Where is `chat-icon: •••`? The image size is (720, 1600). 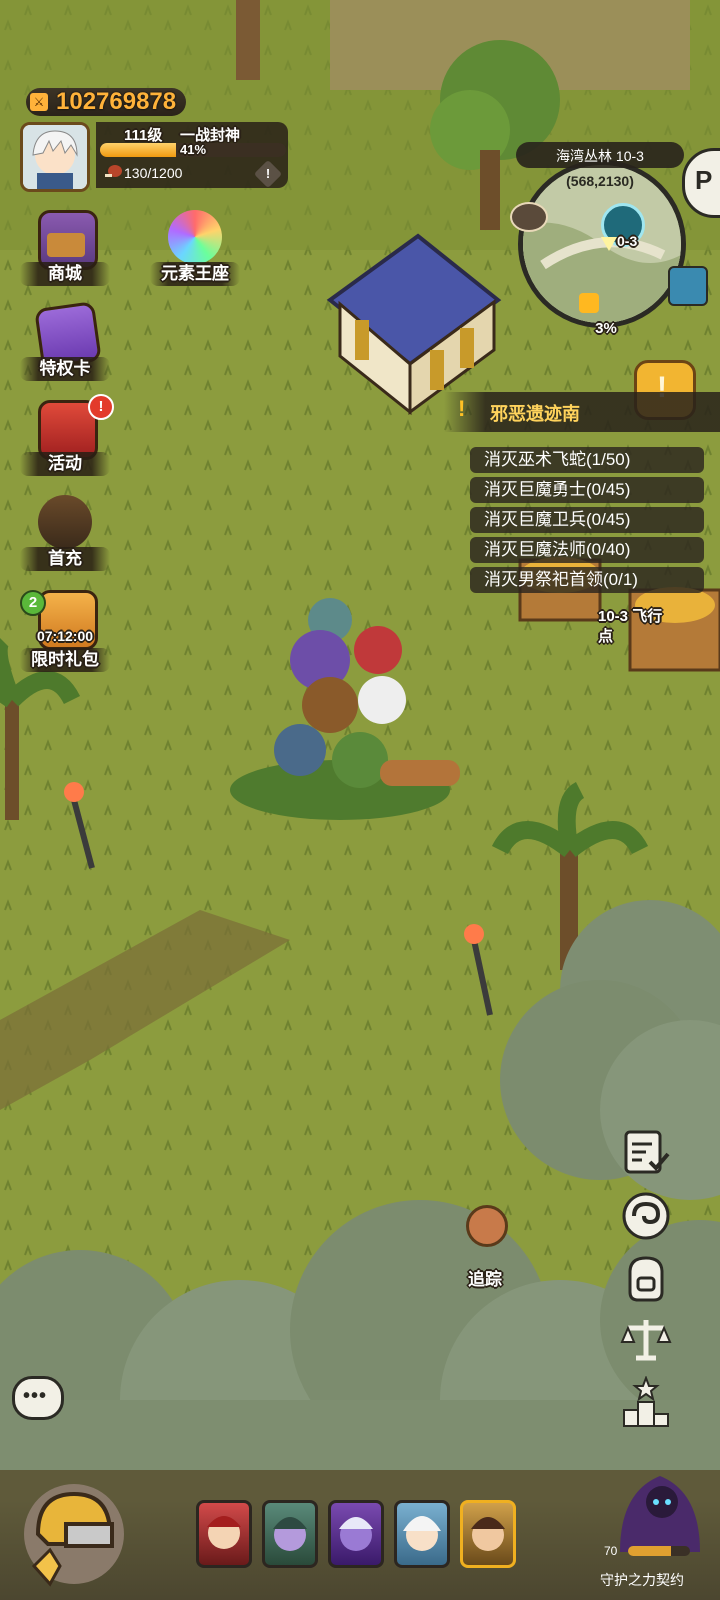 chat-icon: ••• is located at coordinates (35, 1396).